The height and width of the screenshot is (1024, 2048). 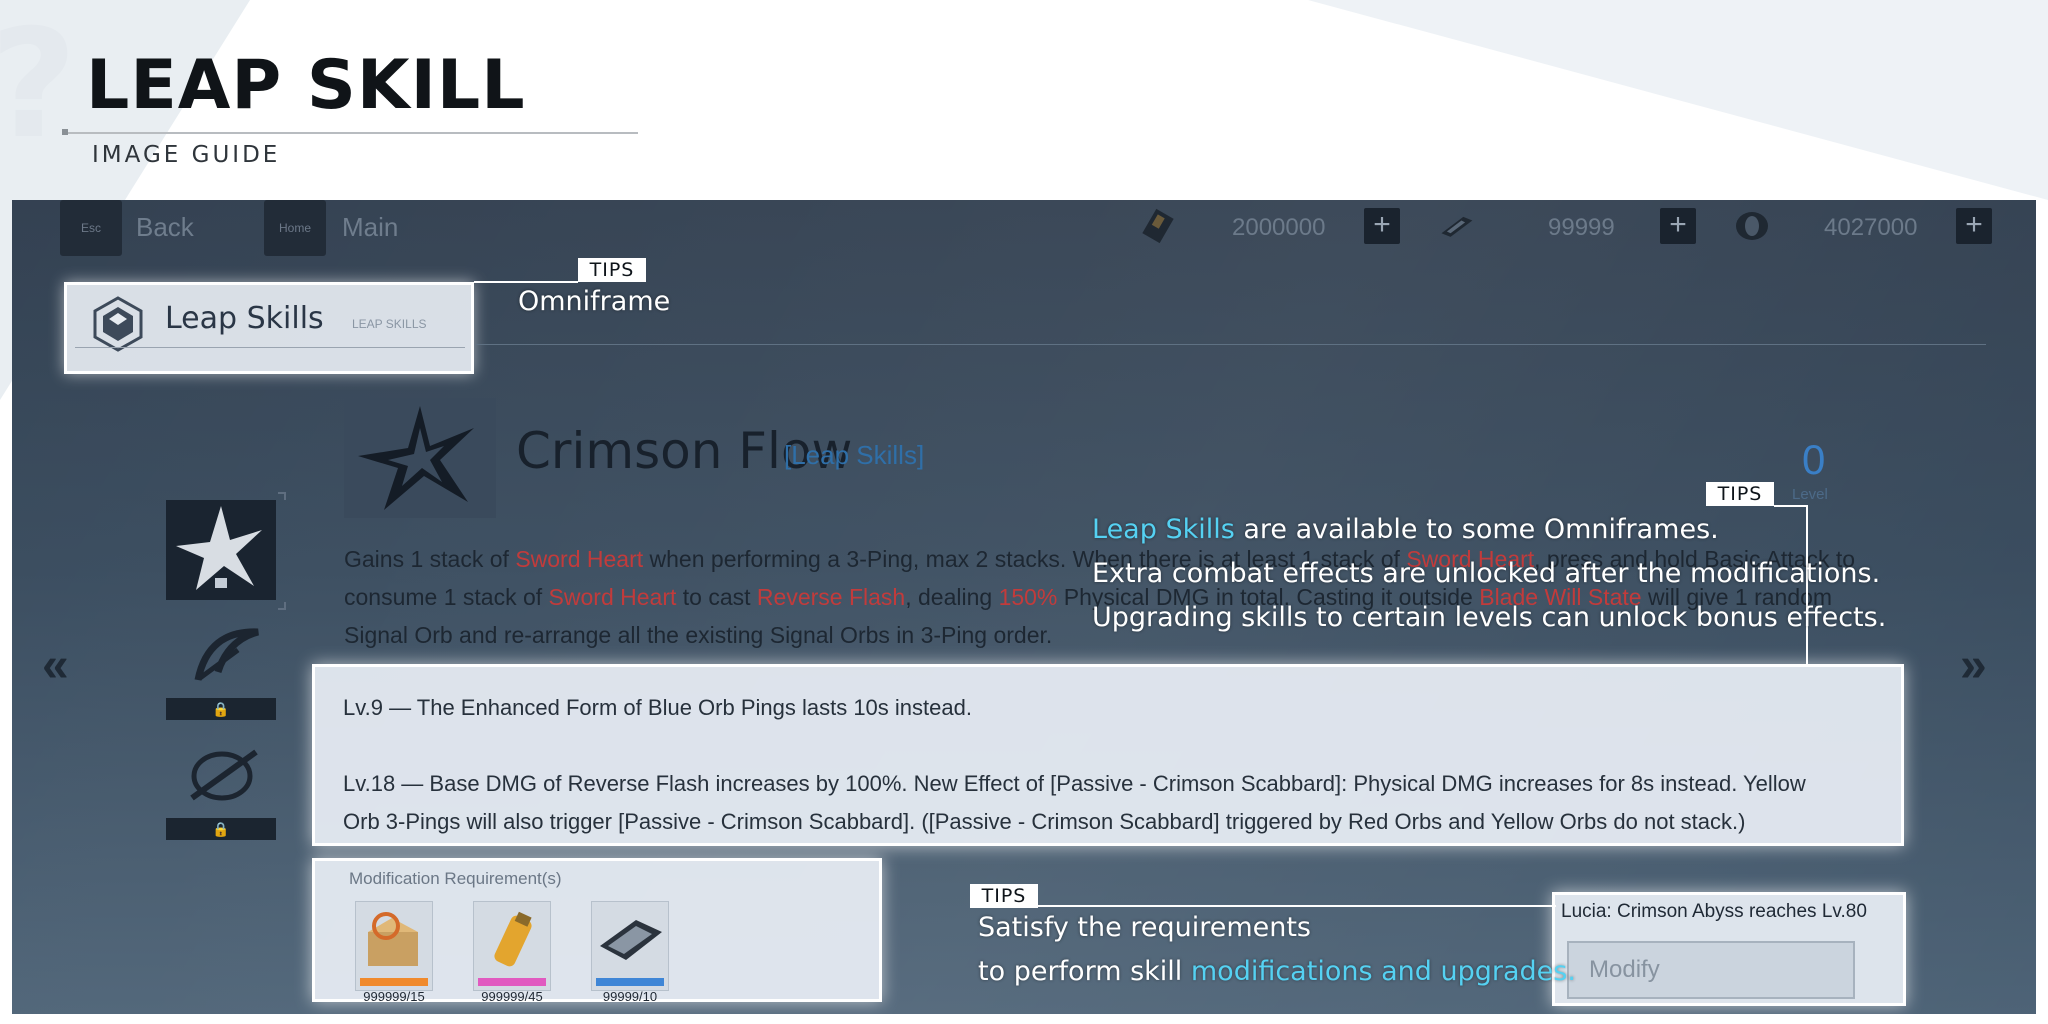 I want to click on add-currency-card-button: +, so click(x=1382, y=226).